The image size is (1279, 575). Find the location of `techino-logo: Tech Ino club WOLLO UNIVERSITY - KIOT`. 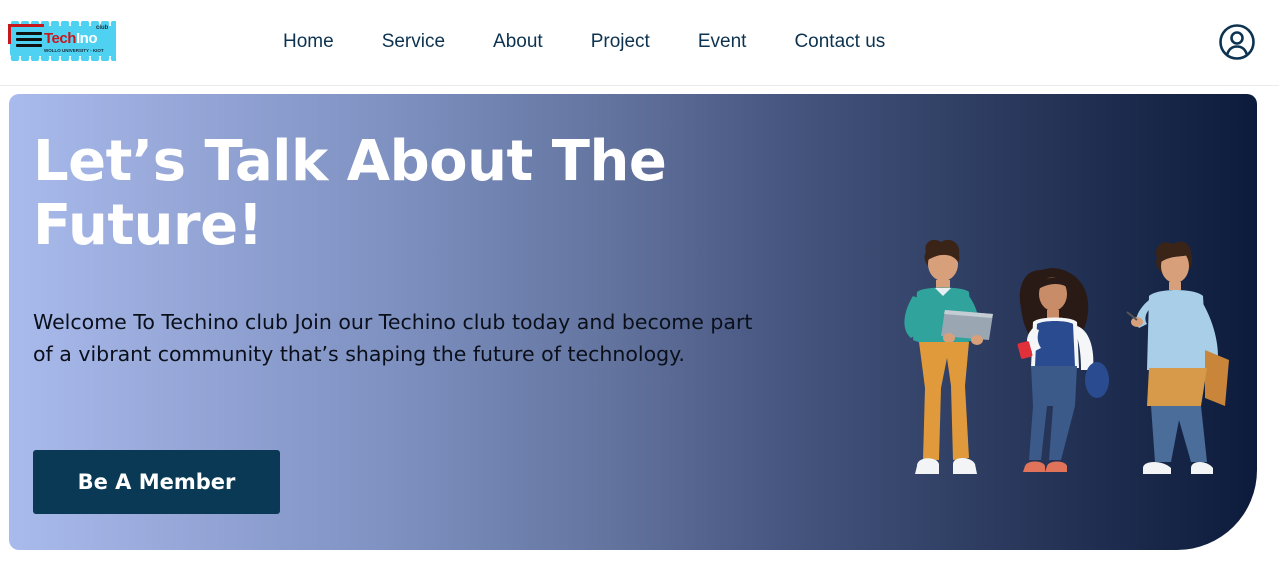

techino-logo: Tech Ino club WOLLO UNIVERSITY - KIOT is located at coordinates (63, 41).